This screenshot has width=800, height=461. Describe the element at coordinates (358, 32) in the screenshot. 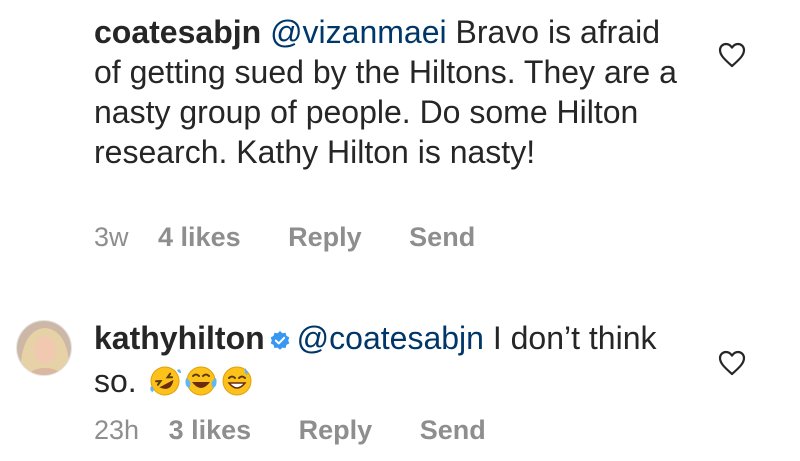

I see `comment-mention: @vizanmaei` at that location.